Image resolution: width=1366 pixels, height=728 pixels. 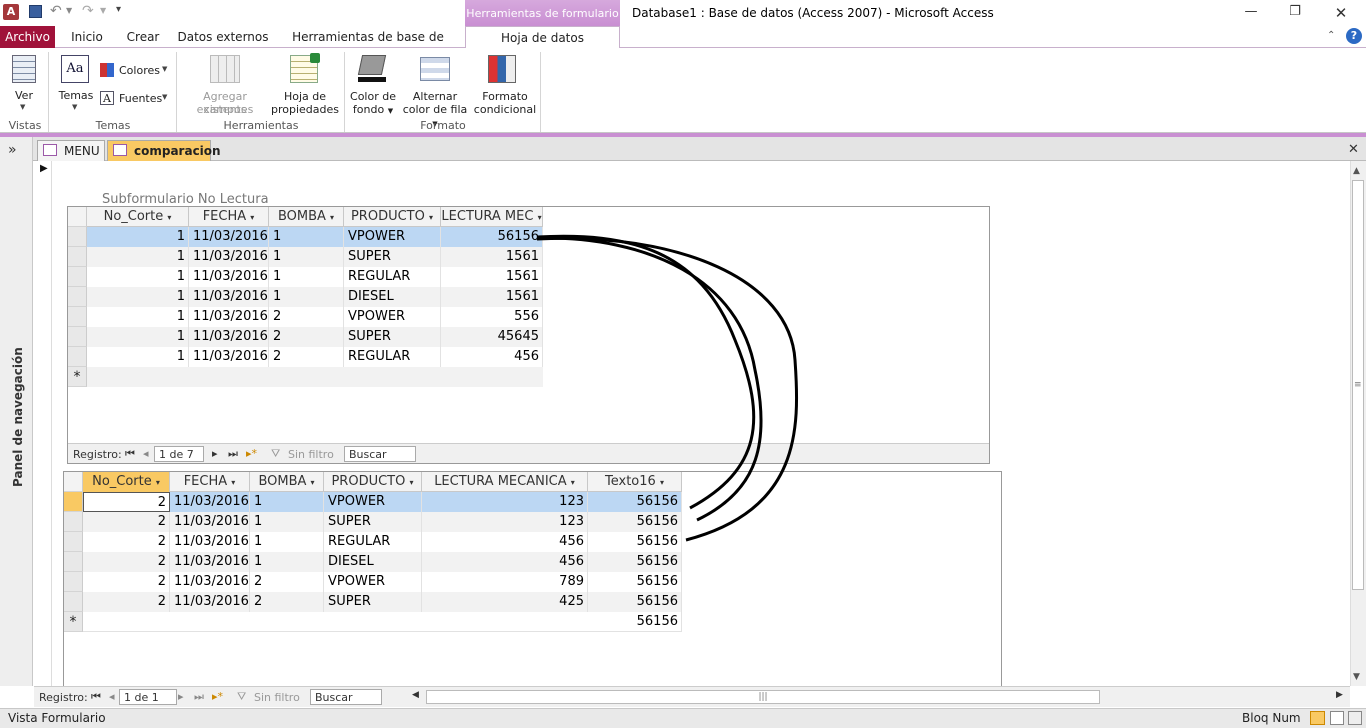 I want to click on prev-record-icon: ◂, so click(x=112, y=696).